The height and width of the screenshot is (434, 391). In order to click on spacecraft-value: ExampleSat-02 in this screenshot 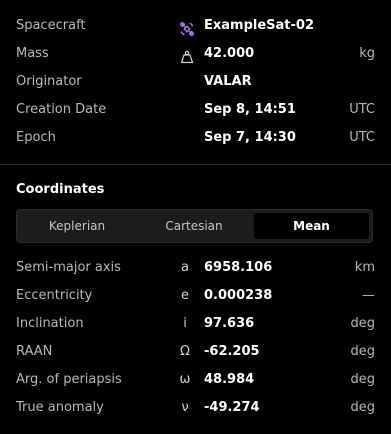, I will do `click(259, 25)`.